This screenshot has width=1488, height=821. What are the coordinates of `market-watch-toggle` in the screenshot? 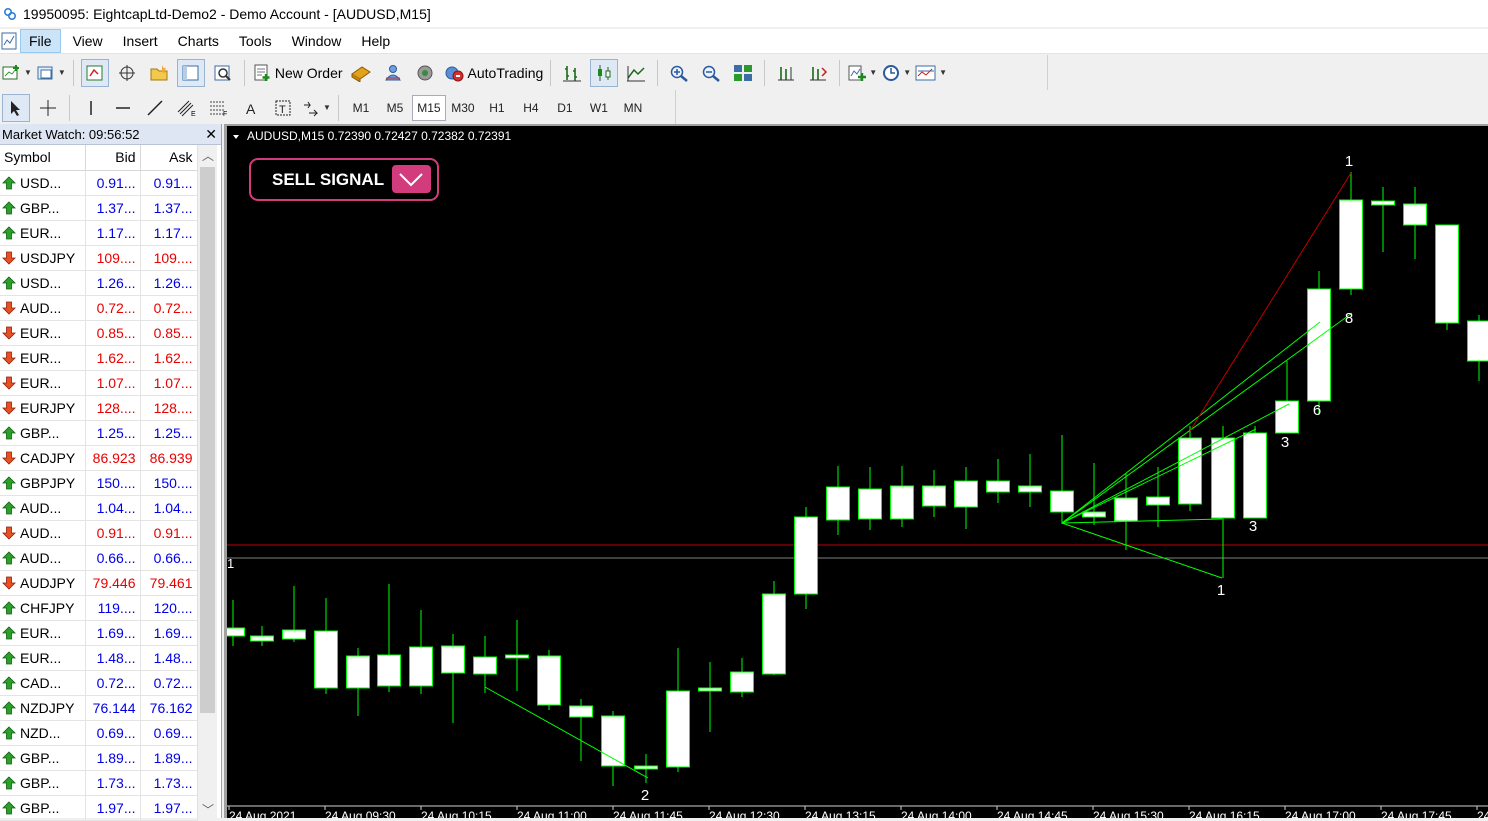 It's located at (95, 73).